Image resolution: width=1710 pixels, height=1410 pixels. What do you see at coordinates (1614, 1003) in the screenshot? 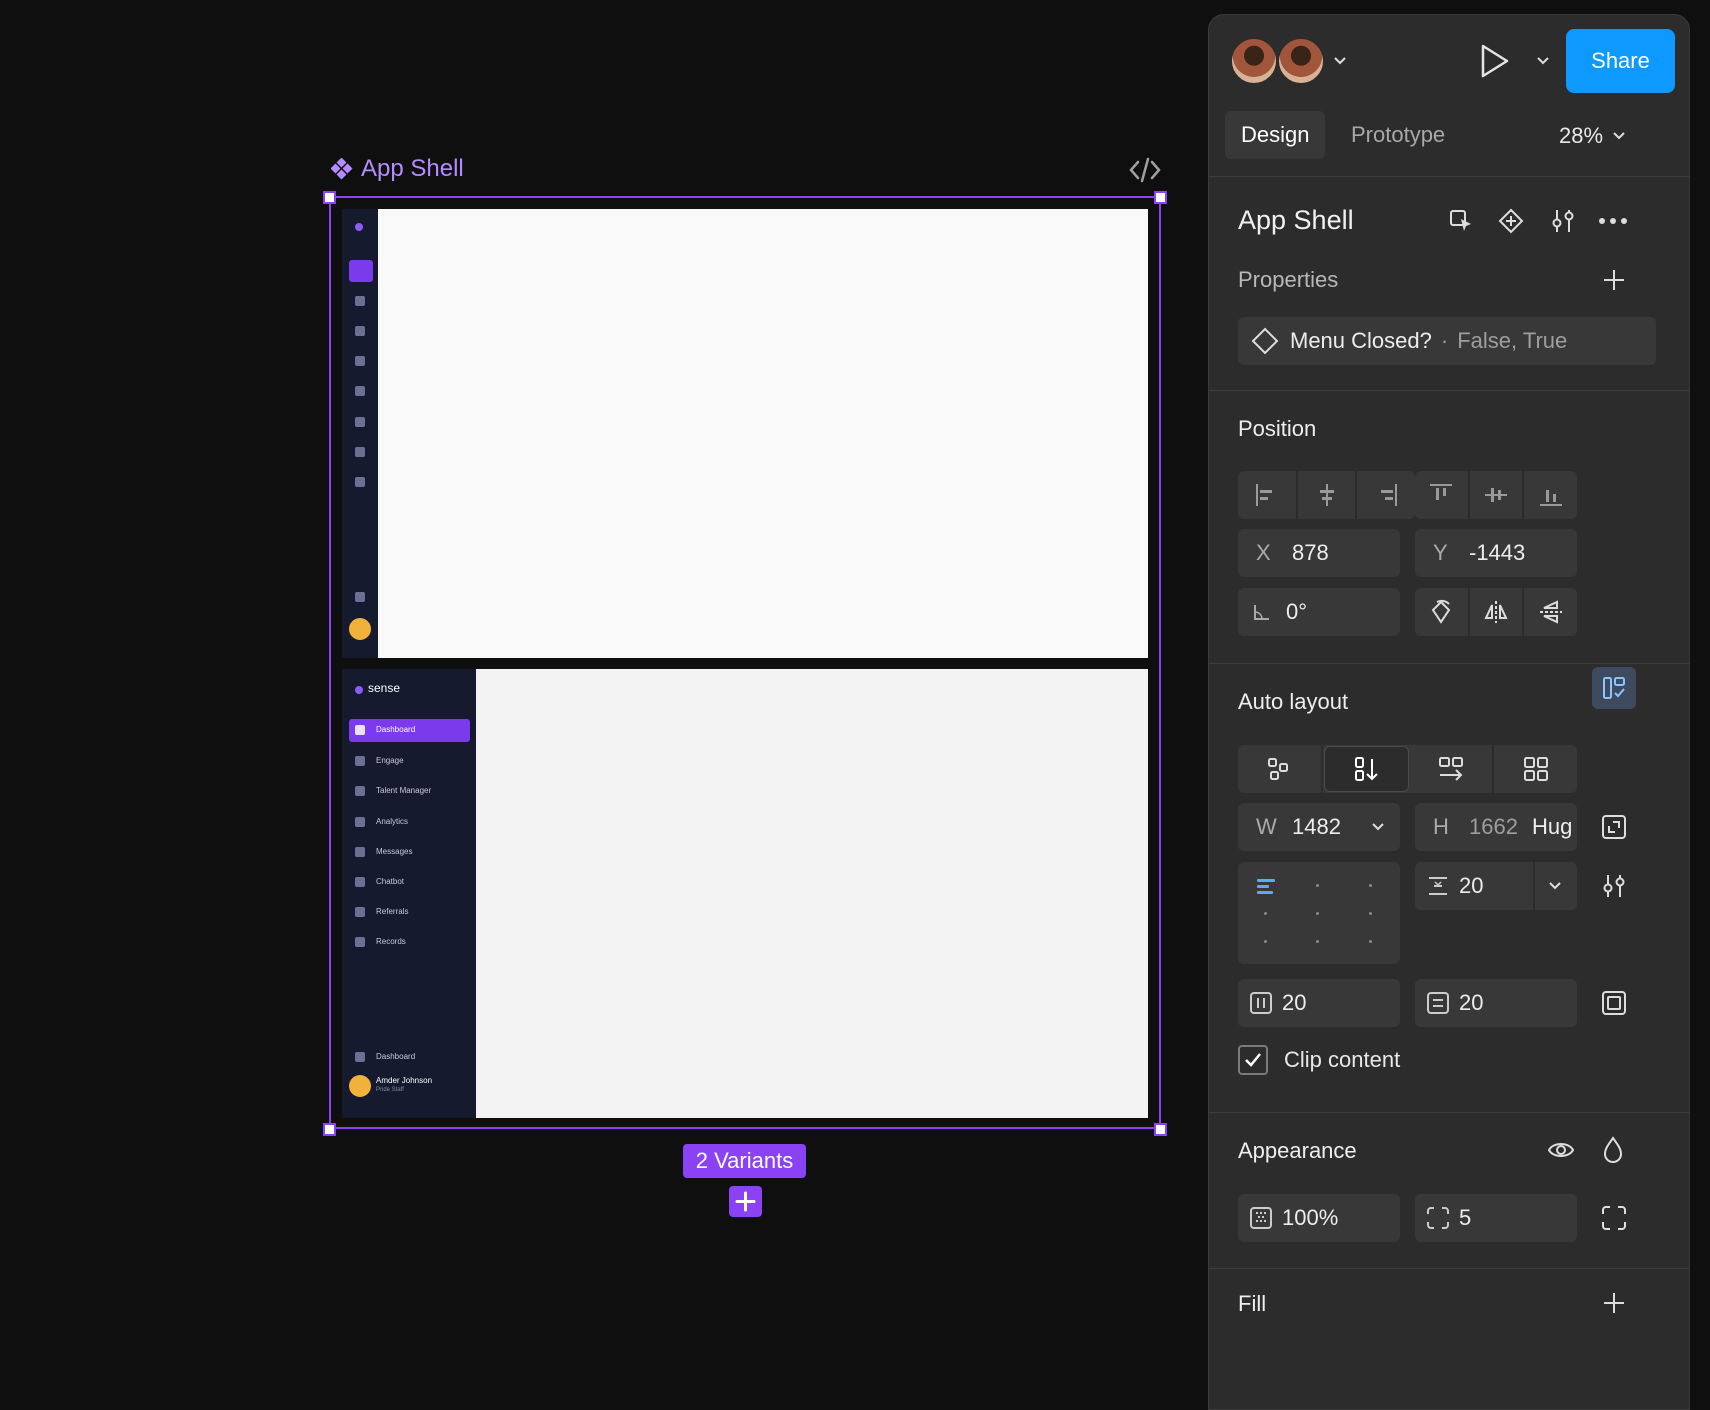
I see `individual-padding-icon` at bounding box center [1614, 1003].